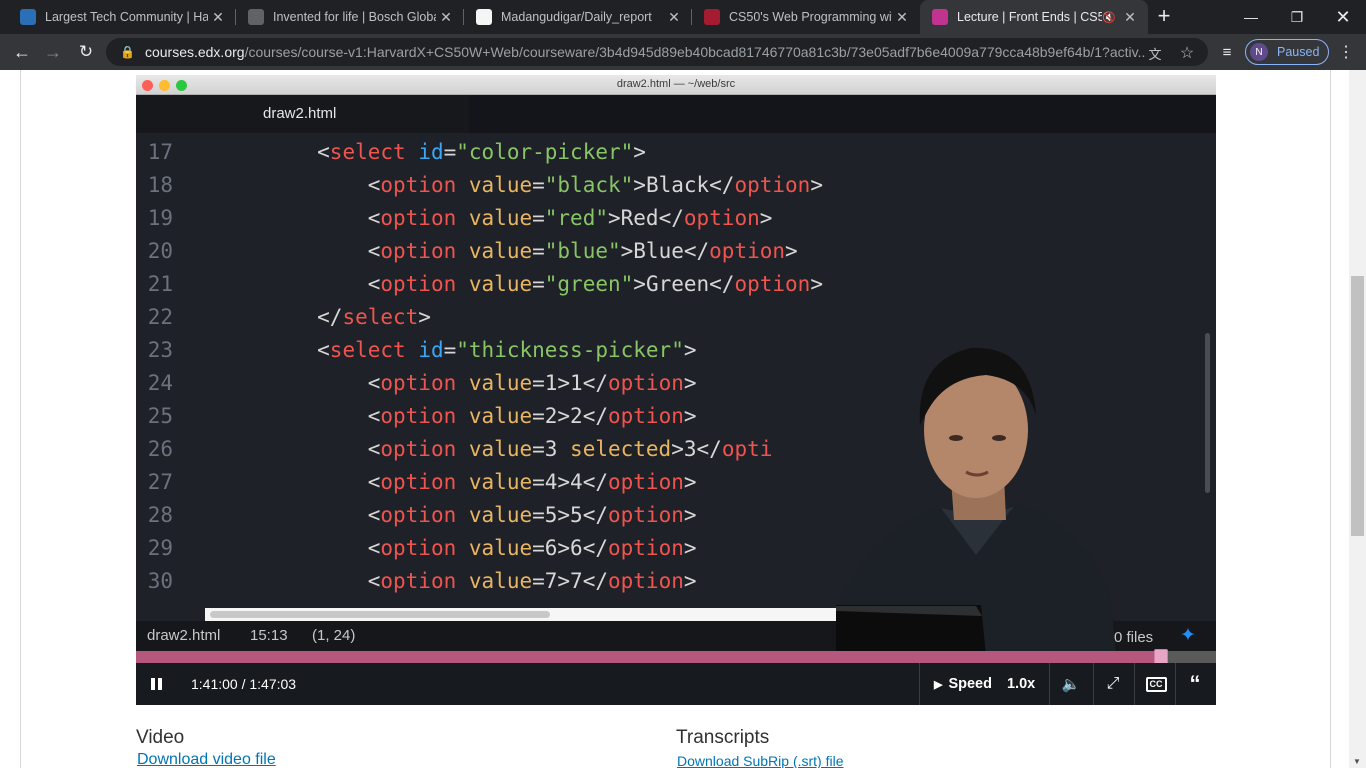 The height and width of the screenshot is (768, 1366). What do you see at coordinates (576, 515) in the screenshot?
I see `code-token: 5` at bounding box center [576, 515].